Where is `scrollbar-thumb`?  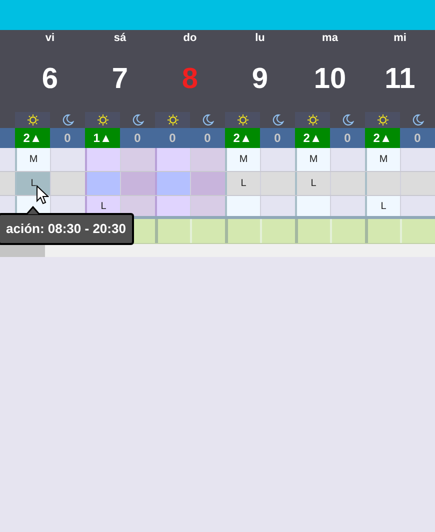 scrollbar-thumb is located at coordinates (22, 250).